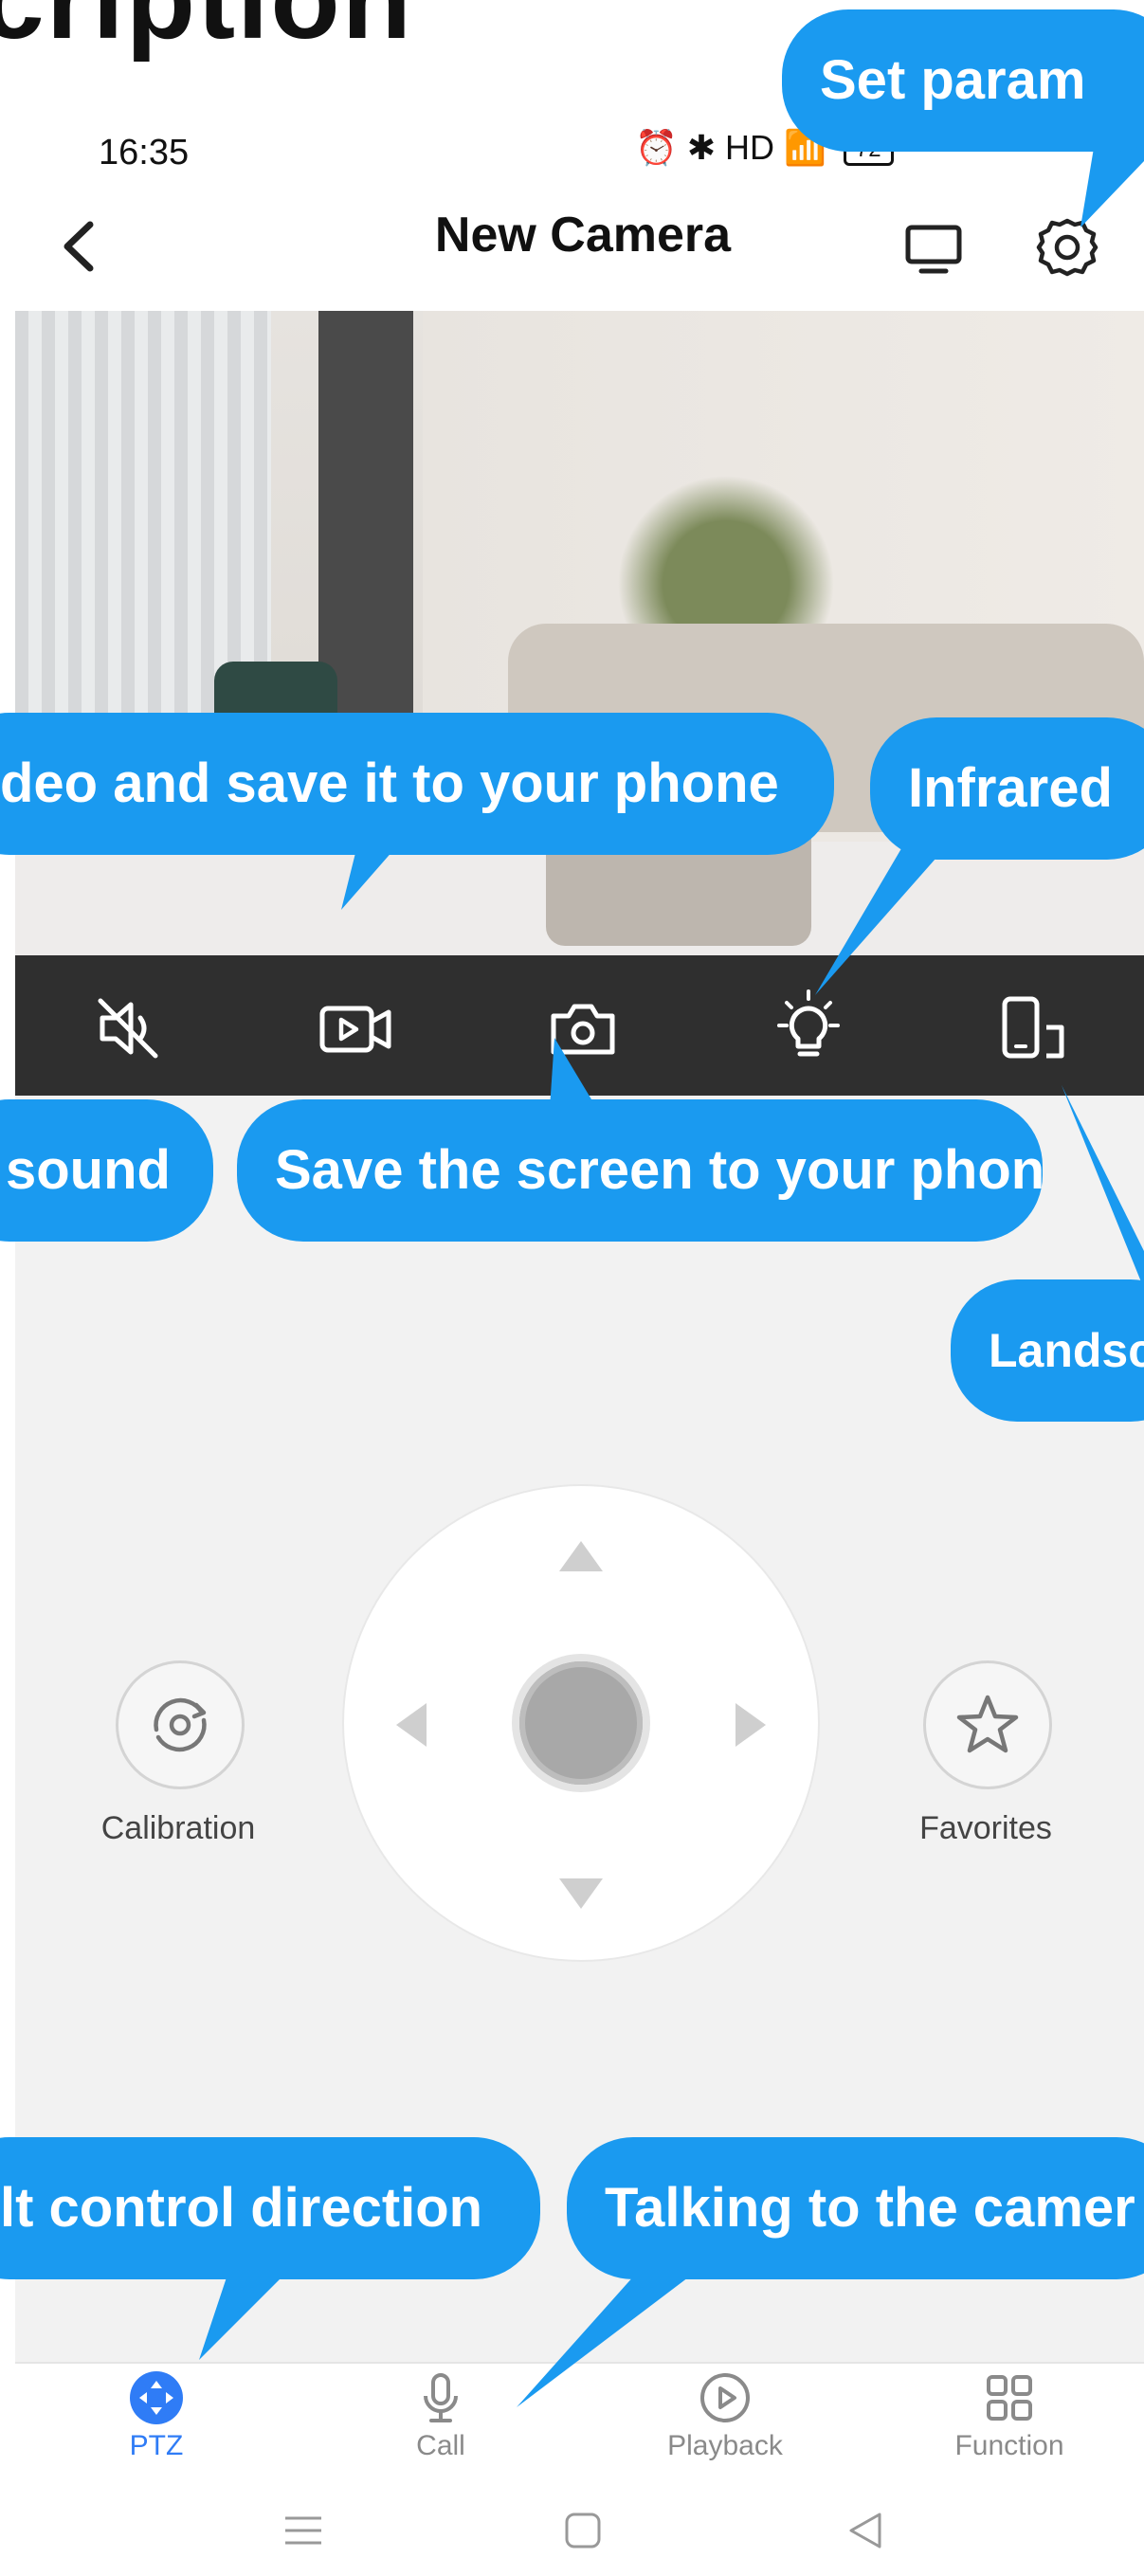 The image size is (1144, 2576). What do you see at coordinates (270, 2208) in the screenshot?
I see `callout-control-direction: lt control direction` at bounding box center [270, 2208].